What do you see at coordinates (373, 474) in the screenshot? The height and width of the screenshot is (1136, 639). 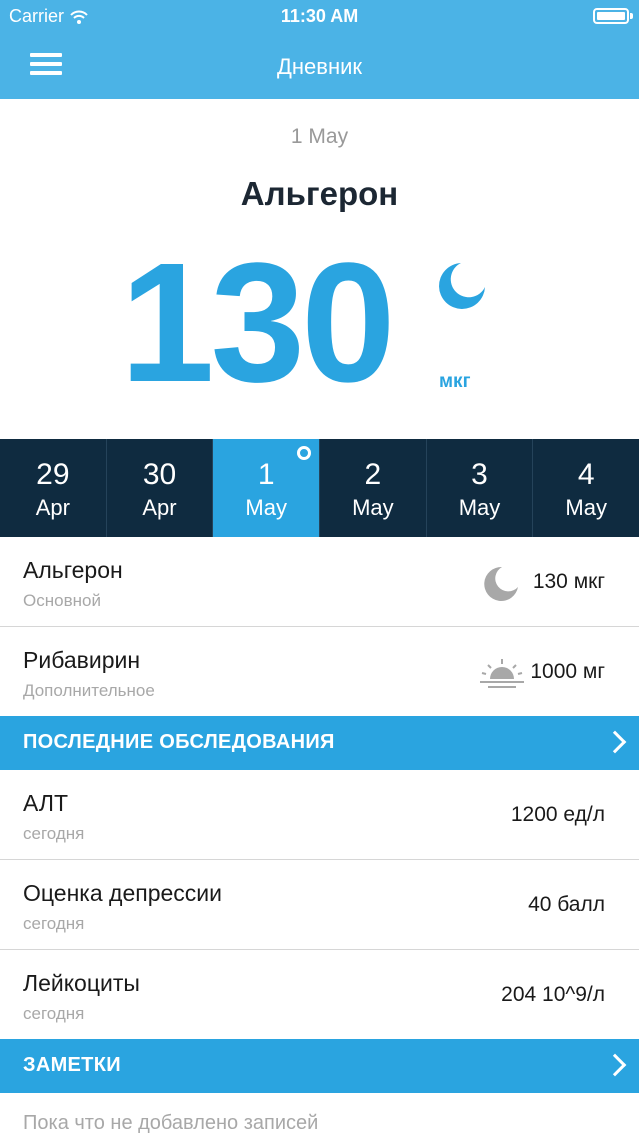 I see `day-number: 2` at bounding box center [373, 474].